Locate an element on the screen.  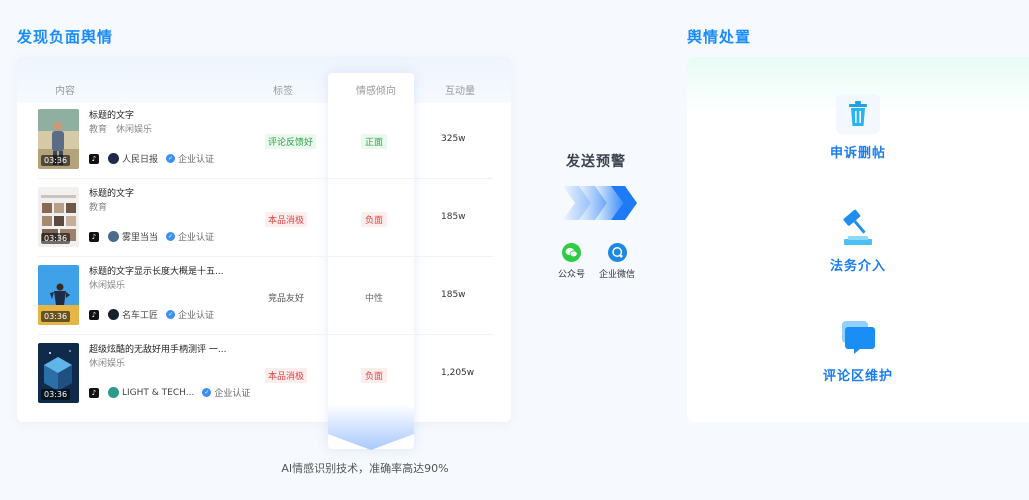
send-alert-title: 发送预警 is located at coordinates (596, 162).